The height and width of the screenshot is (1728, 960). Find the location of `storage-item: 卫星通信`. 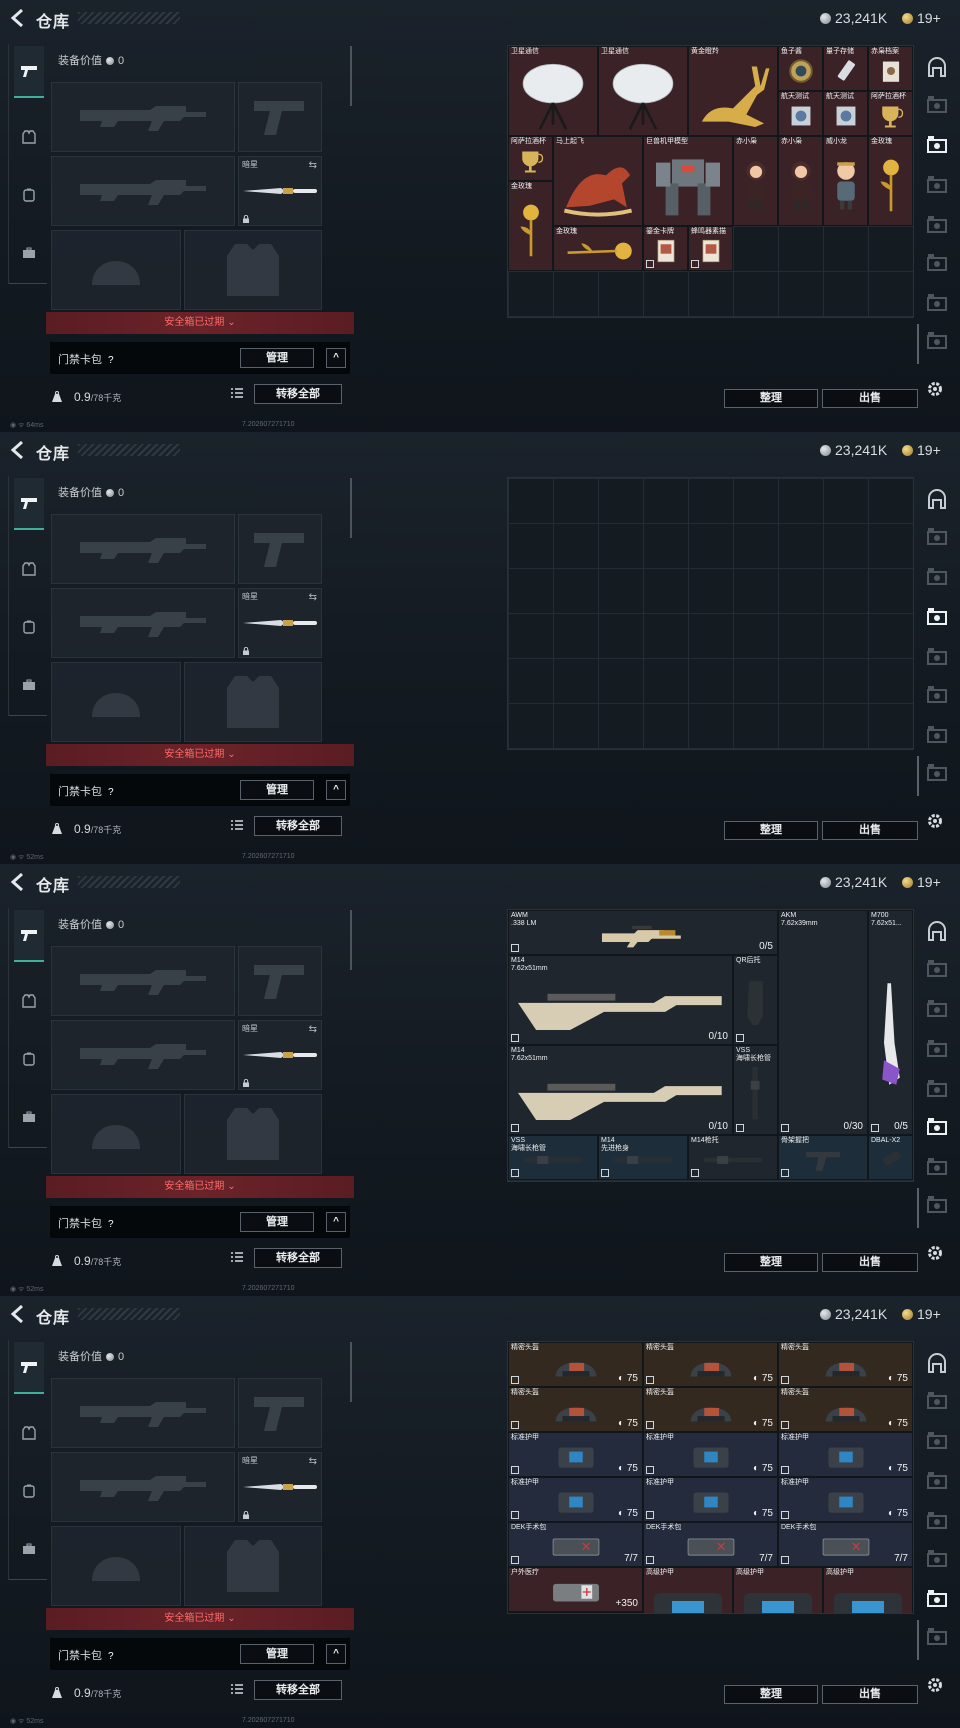

storage-item: 卫星通信 is located at coordinates (643, 91).